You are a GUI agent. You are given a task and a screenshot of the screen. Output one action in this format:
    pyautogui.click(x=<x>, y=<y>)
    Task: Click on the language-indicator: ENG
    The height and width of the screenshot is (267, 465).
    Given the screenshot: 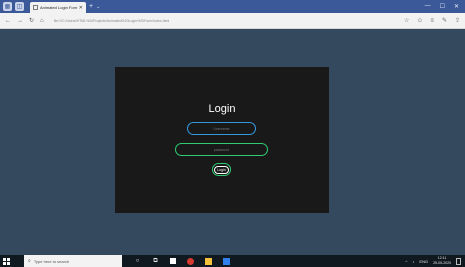 What is the action you would take?
    pyautogui.click(x=423, y=261)
    